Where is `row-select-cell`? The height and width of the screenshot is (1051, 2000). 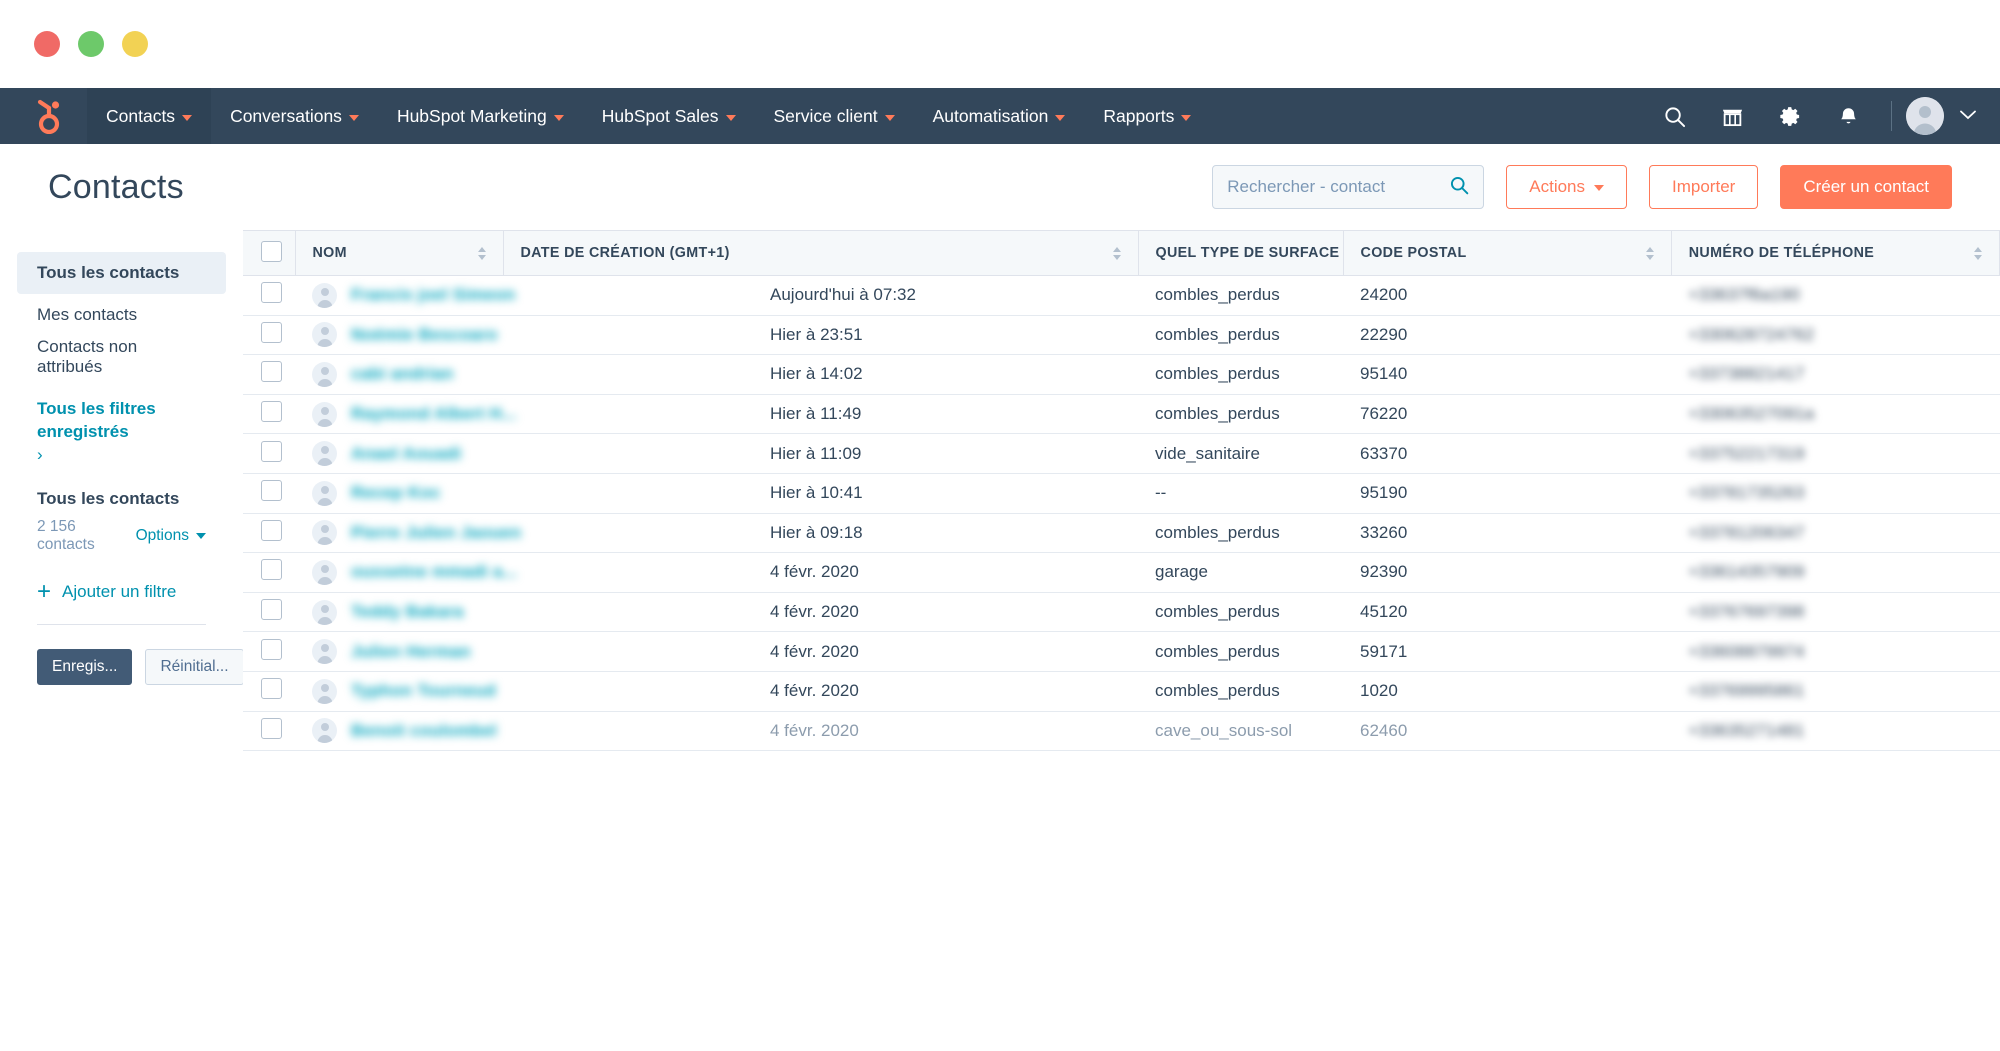 row-select-cell is located at coordinates (269, 533).